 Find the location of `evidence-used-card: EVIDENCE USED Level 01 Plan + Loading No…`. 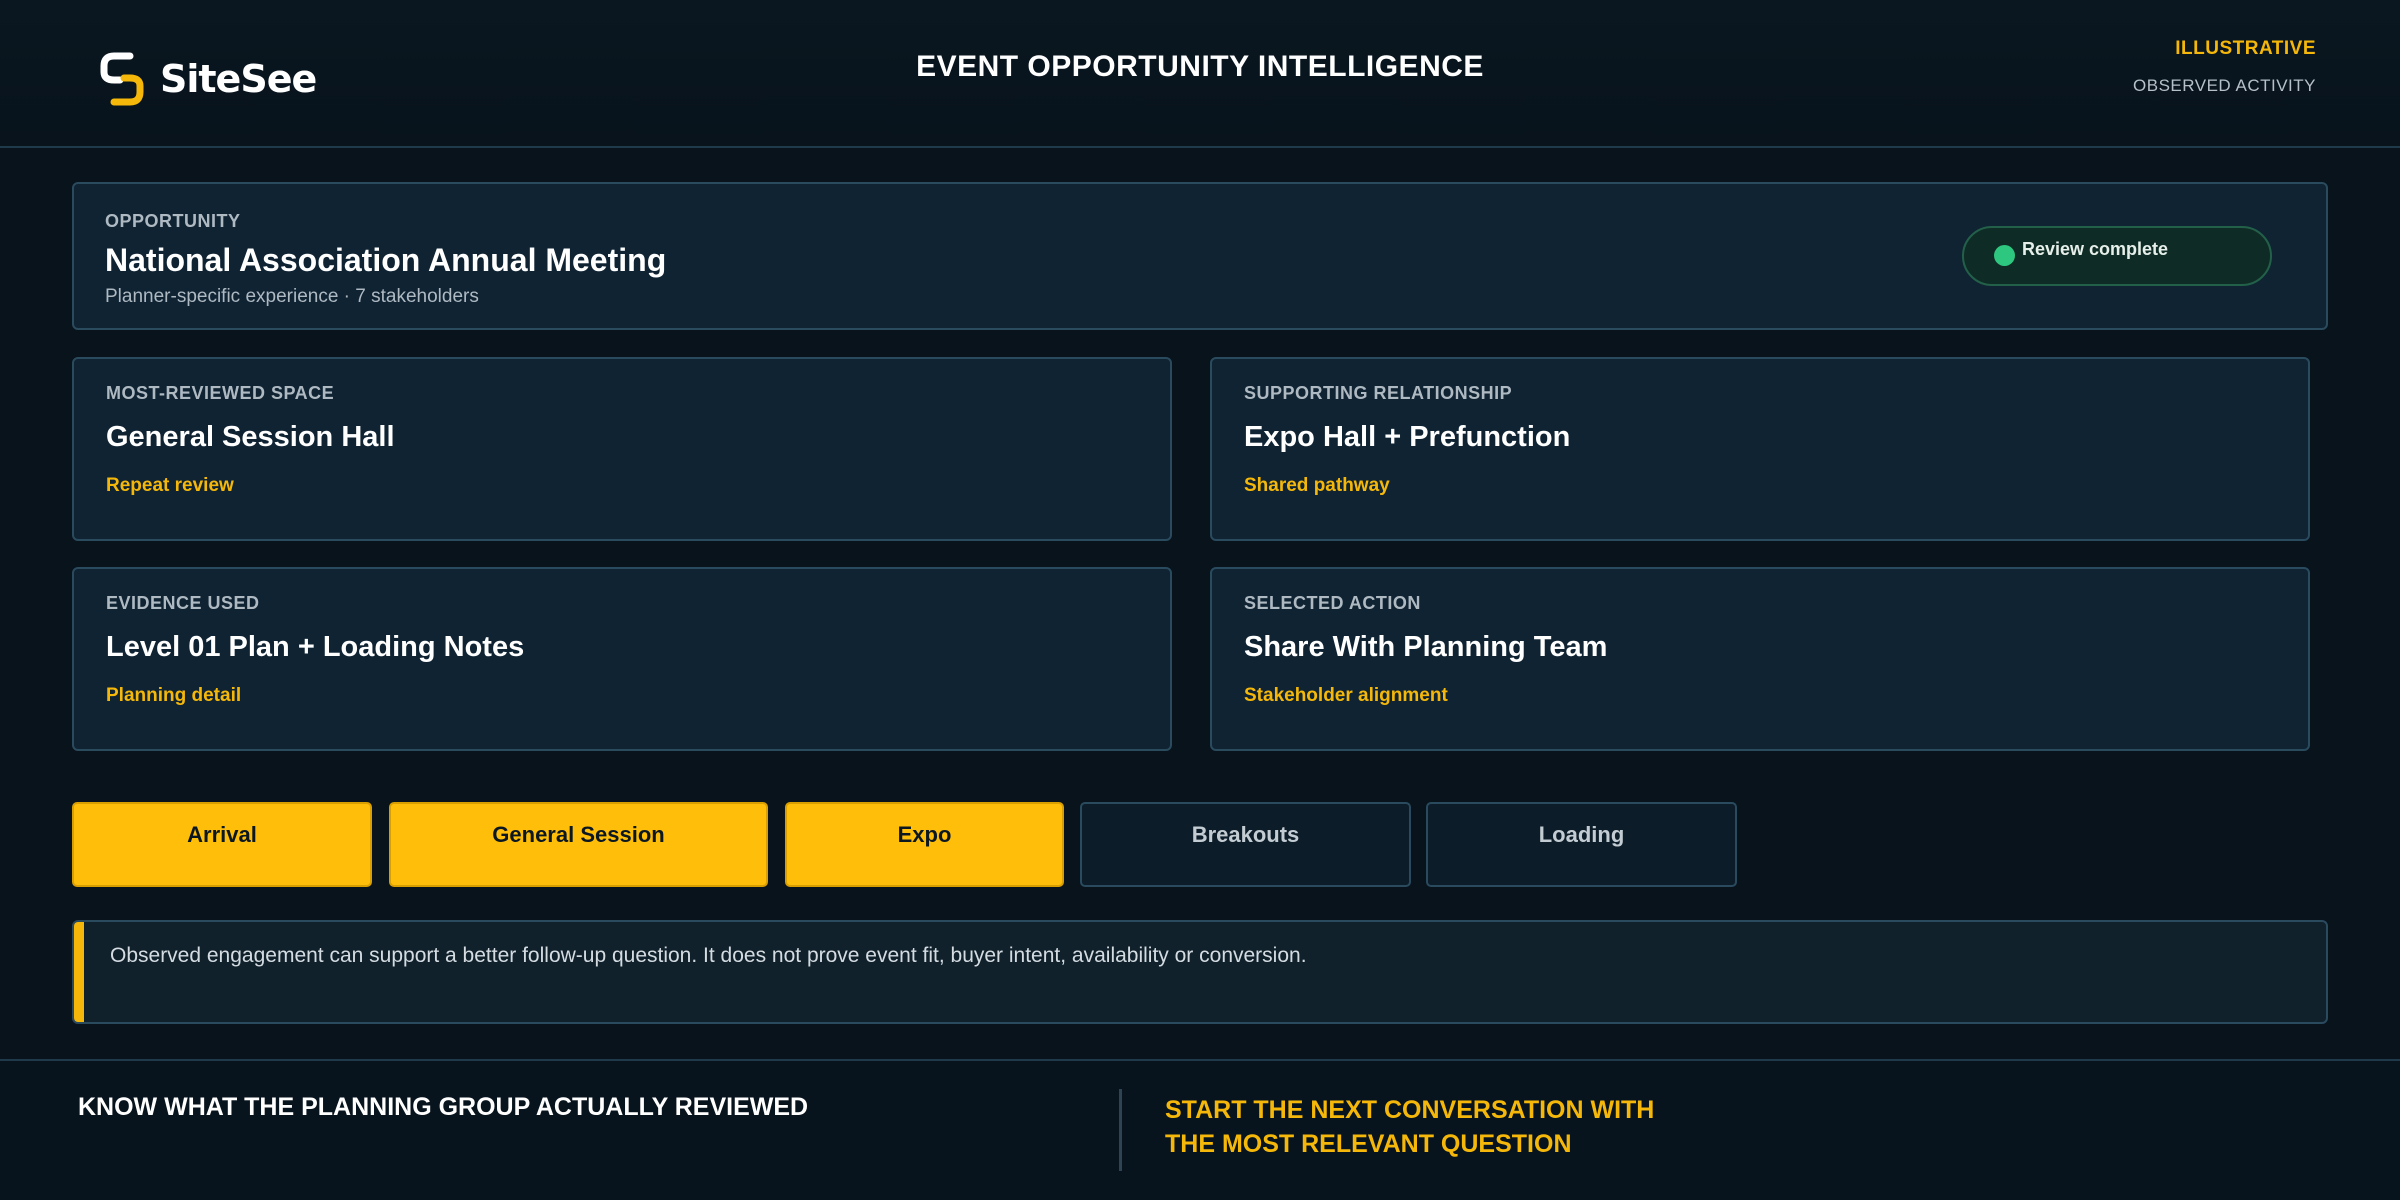

evidence-used-card: EVIDENCE USED Level 01 Plan + Loading No… is located at coordinates (622, 659).